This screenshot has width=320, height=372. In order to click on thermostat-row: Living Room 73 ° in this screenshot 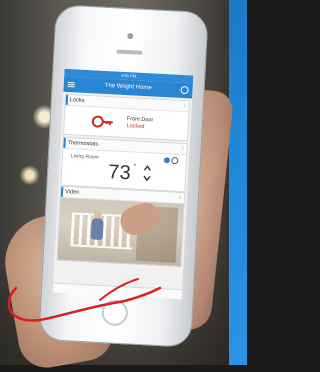, I will do `click(123, 170)`.